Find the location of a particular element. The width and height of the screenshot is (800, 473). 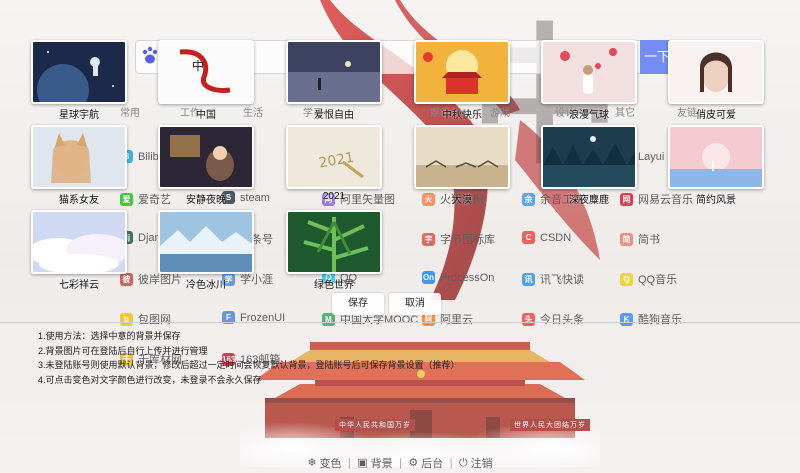

wallpaper-caption: 深夜麋鹿 is located at coordinates (589, 200).